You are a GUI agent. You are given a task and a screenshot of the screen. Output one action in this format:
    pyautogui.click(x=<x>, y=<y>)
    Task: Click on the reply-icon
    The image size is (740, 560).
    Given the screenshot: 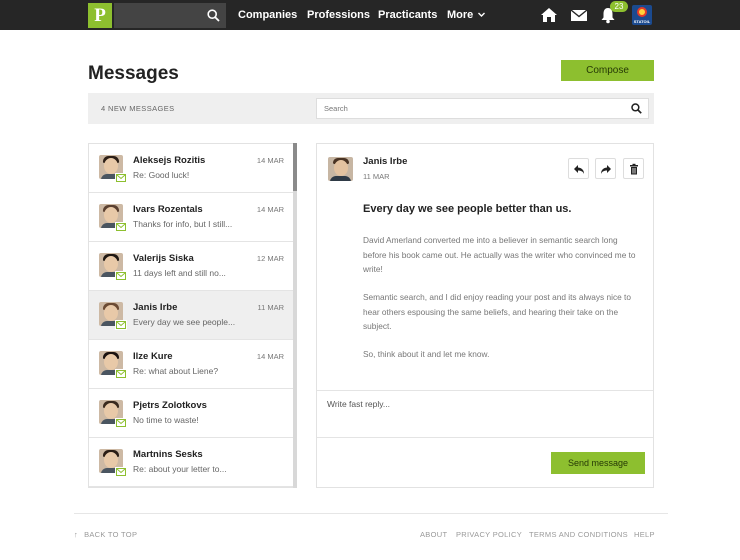 What is the action you would take?
    pyautogui.click(x=579, y=169)
    